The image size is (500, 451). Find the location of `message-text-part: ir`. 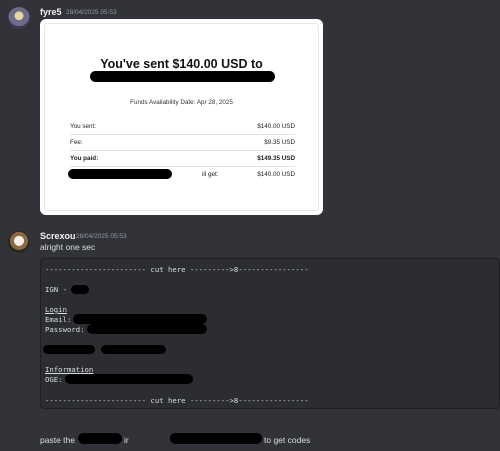

message-text-part: ir is located at coordinates (126, 440).